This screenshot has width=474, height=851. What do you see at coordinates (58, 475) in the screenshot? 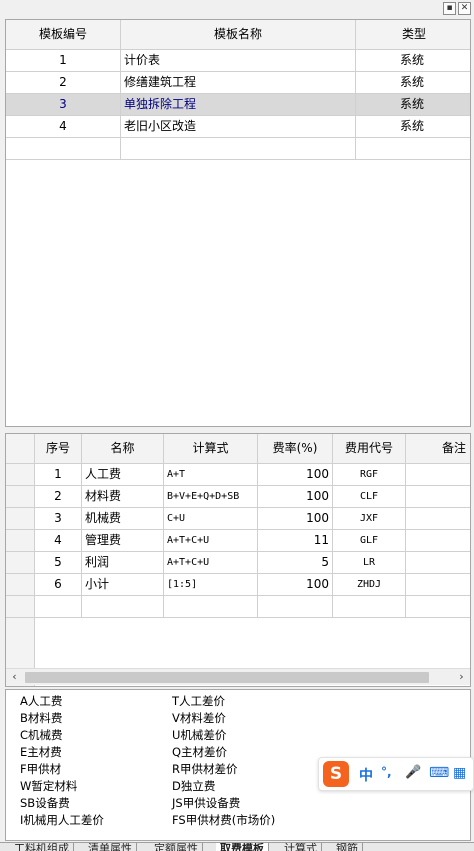
I see `table-row-no: 1` at bounding box center [58, 475].